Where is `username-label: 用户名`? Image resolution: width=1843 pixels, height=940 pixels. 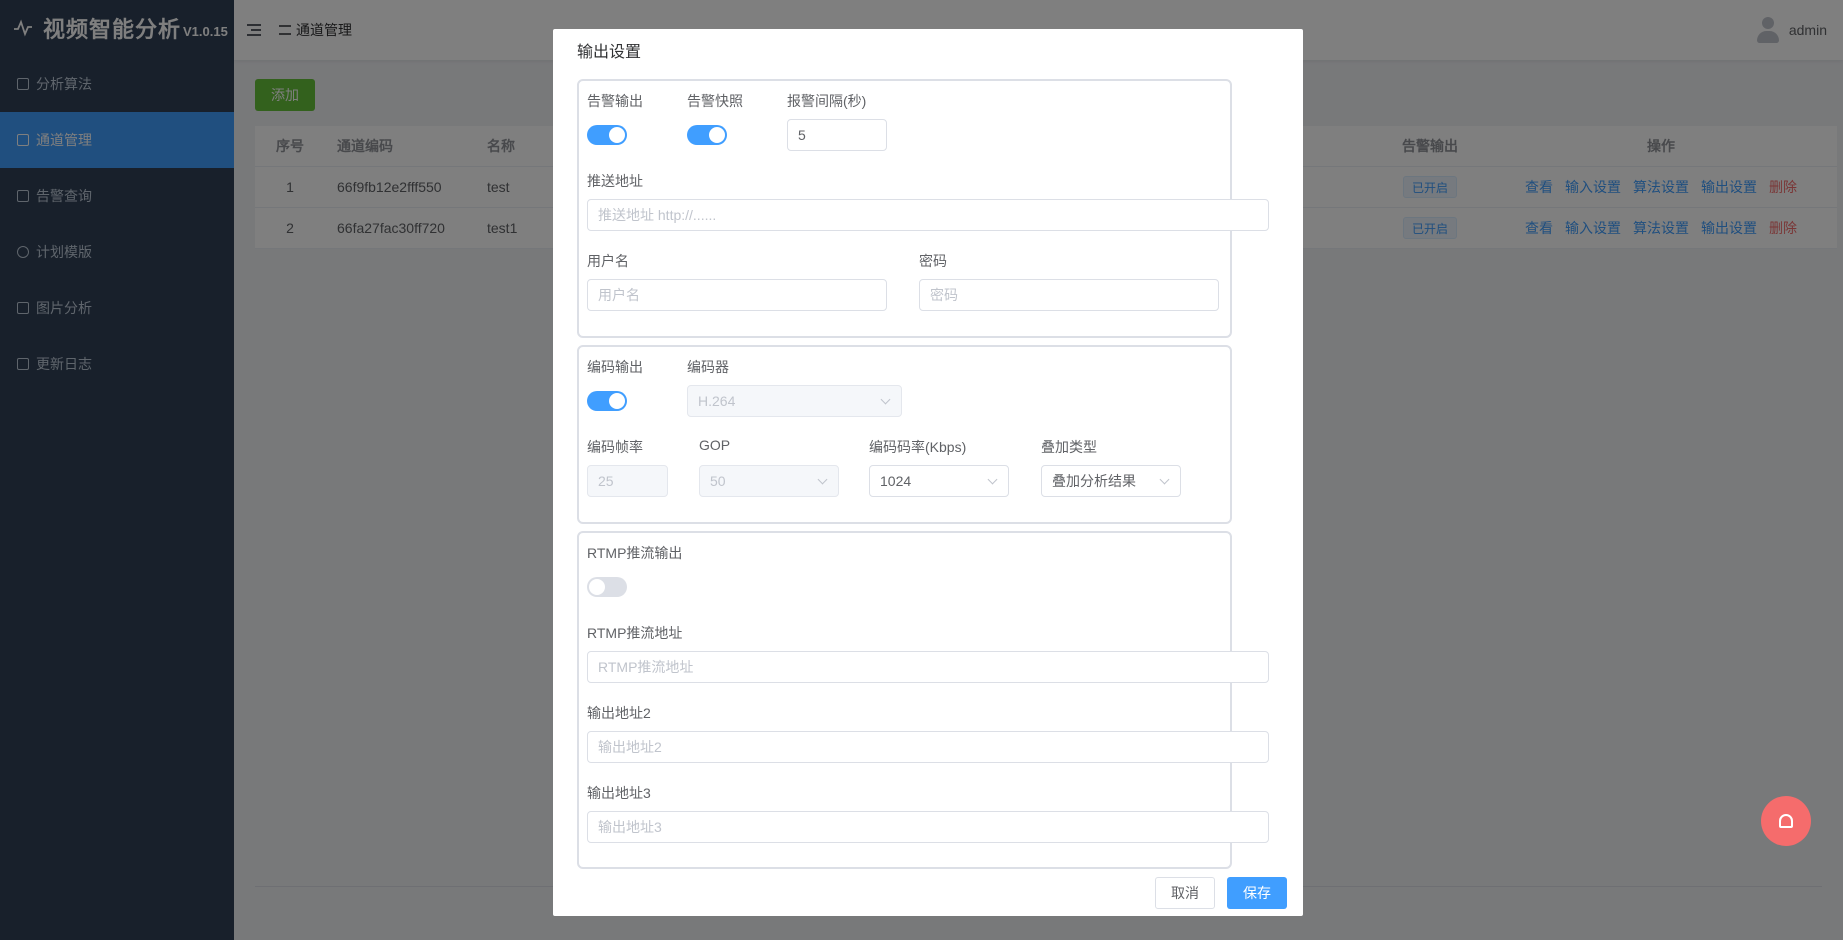
username-label: 用户名 is located at coordinates (608, 261).